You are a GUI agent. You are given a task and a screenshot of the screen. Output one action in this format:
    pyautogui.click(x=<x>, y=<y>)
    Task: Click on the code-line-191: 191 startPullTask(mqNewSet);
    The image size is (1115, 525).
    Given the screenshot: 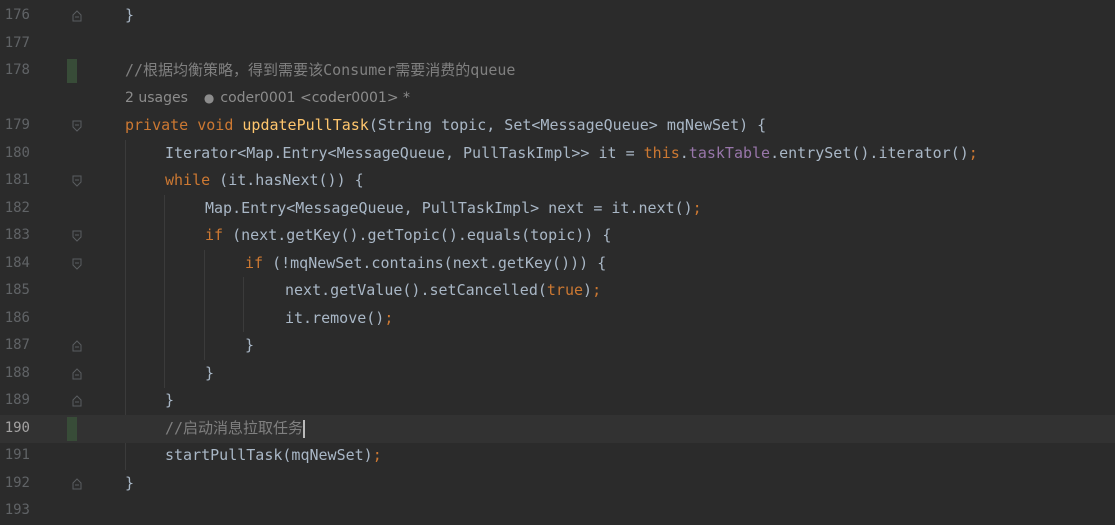 What is the action you would take?
    pyautogui.click(x=557, y=456)
    